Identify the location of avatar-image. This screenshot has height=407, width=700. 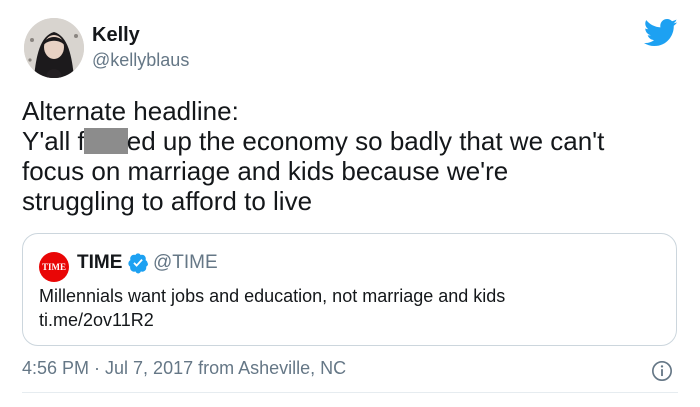
(54, 48).